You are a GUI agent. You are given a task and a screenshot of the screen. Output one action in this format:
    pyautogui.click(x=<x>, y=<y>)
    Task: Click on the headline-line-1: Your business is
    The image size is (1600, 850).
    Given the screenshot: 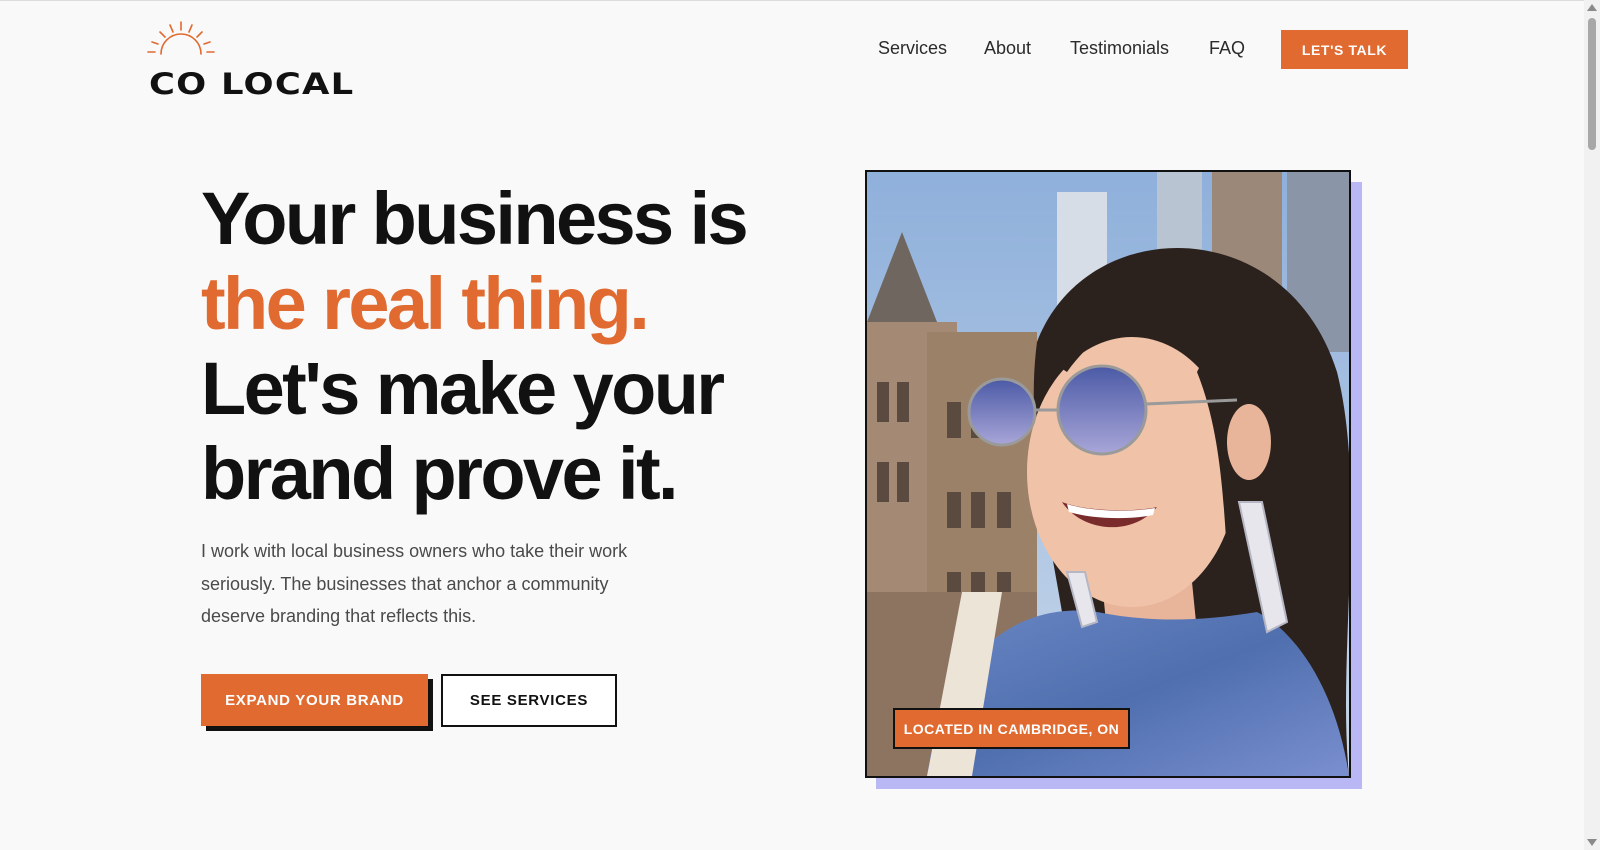 What is the action you would take?
    pyautogui.click(x=475, y=218)
    